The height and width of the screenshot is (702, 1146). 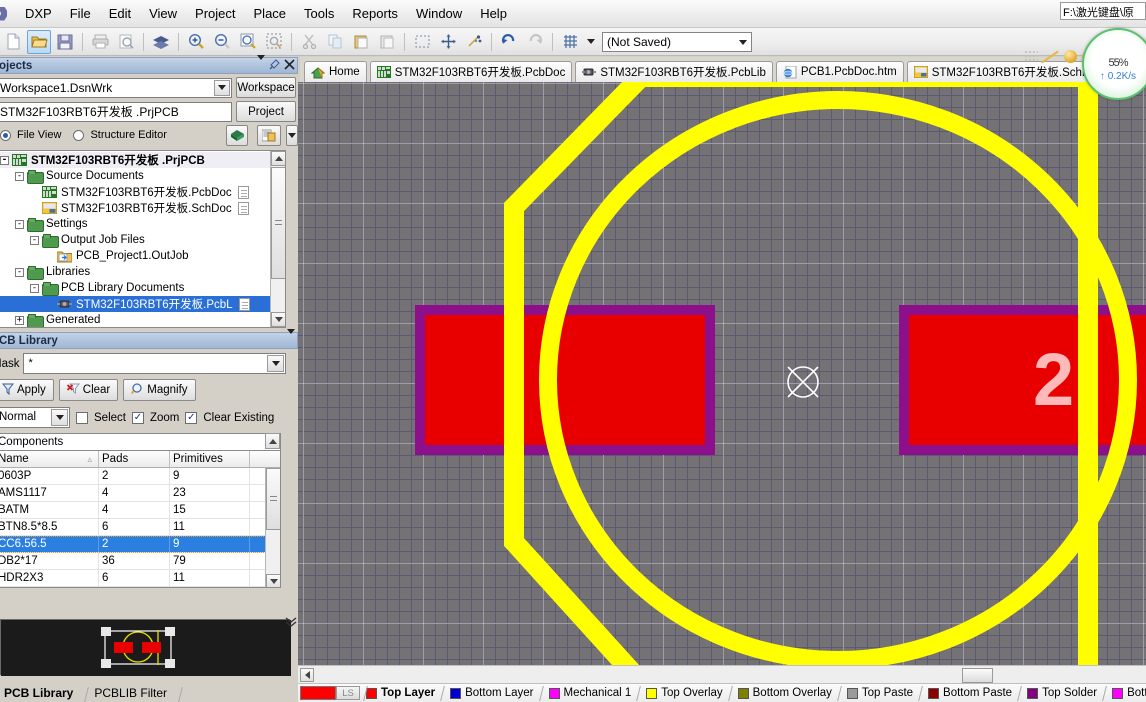 I want to click on tree-node: STM32F103RBT6开发板.SchDoc, so click(x=142, y=208).